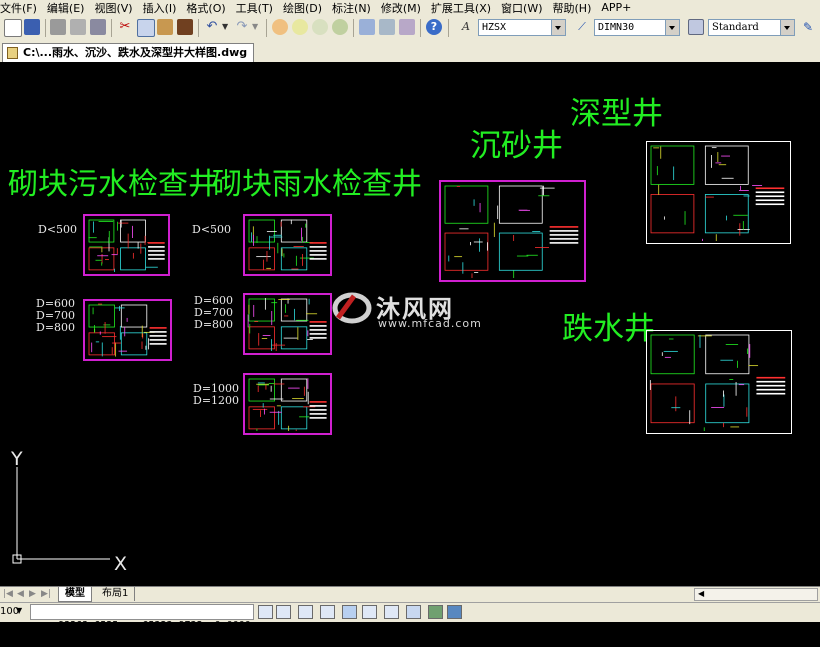 The width and height of the screenshot is (820, 647). Describe the element at coordinates (391, 612) in the screenshot. I see `ducs-toggle-icon` at that location.